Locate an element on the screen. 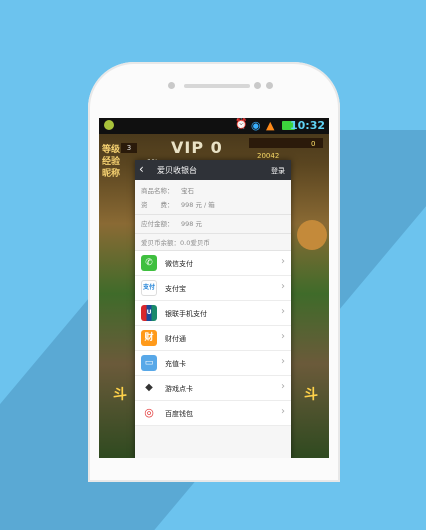 The image size is (426, 530). back-arrow-icon: ‹ is located at coordinates (141, 169).